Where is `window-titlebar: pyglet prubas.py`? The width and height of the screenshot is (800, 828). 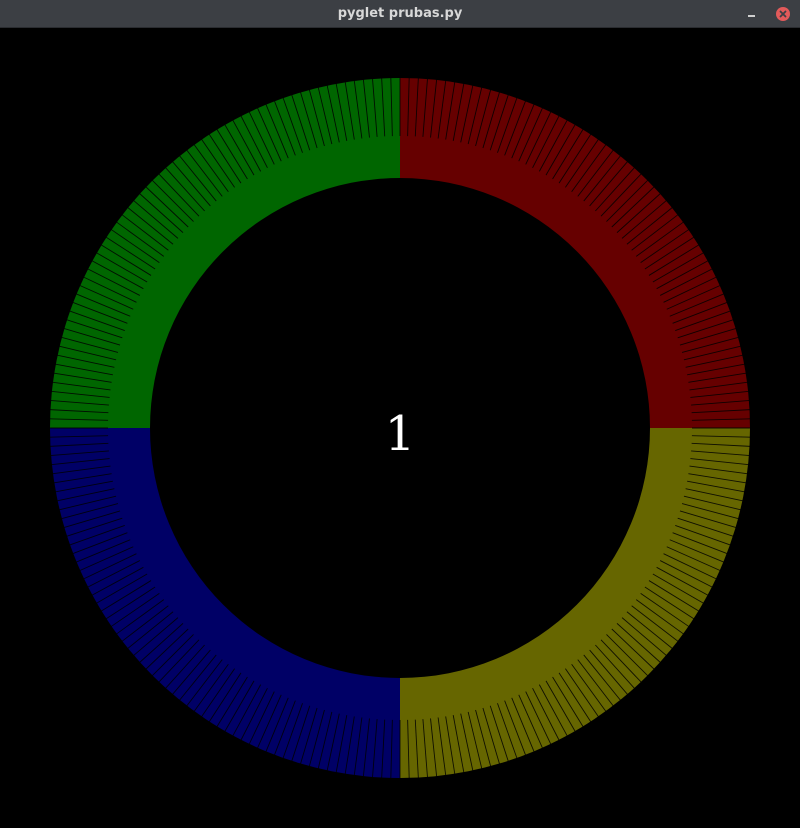 window-titlebar: pyglet prubas.py is located at coordinates (400, 14).